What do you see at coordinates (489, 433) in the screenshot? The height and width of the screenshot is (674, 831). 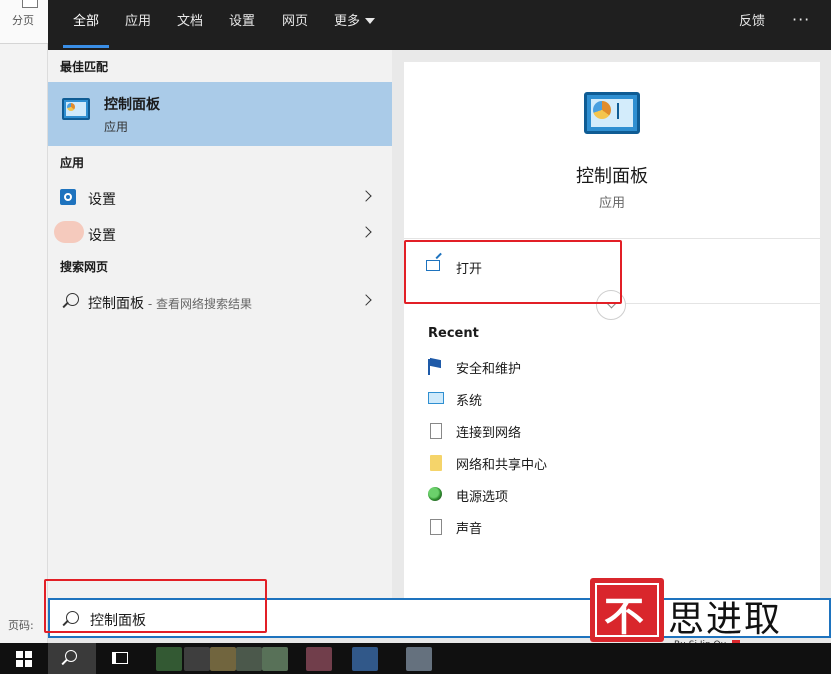 I see `recent-item-label: 连接到网络` at bounding box center [489, 433].